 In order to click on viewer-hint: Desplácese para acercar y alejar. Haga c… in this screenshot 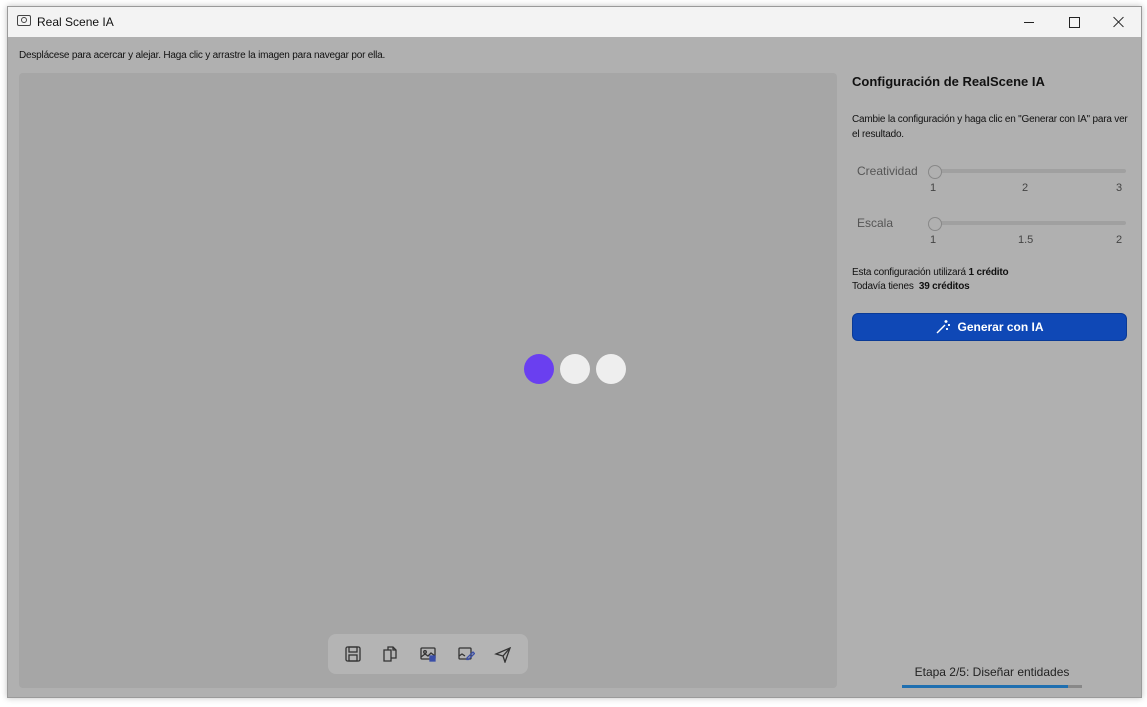, I will do `click(202, 55)`.